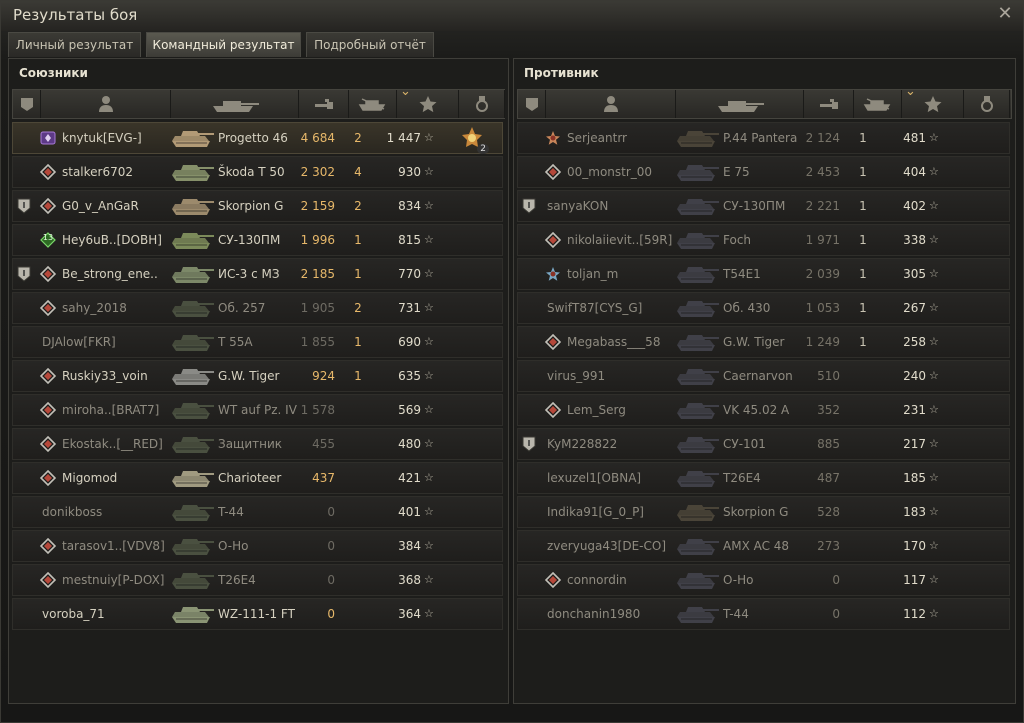 The height and width of the screenshot is (723, 1024). What do you see at coordinates (612, 308) in the screenshot?
I see `player-name: SwifT87[CYS_G]` at bounding box center [612, 308].